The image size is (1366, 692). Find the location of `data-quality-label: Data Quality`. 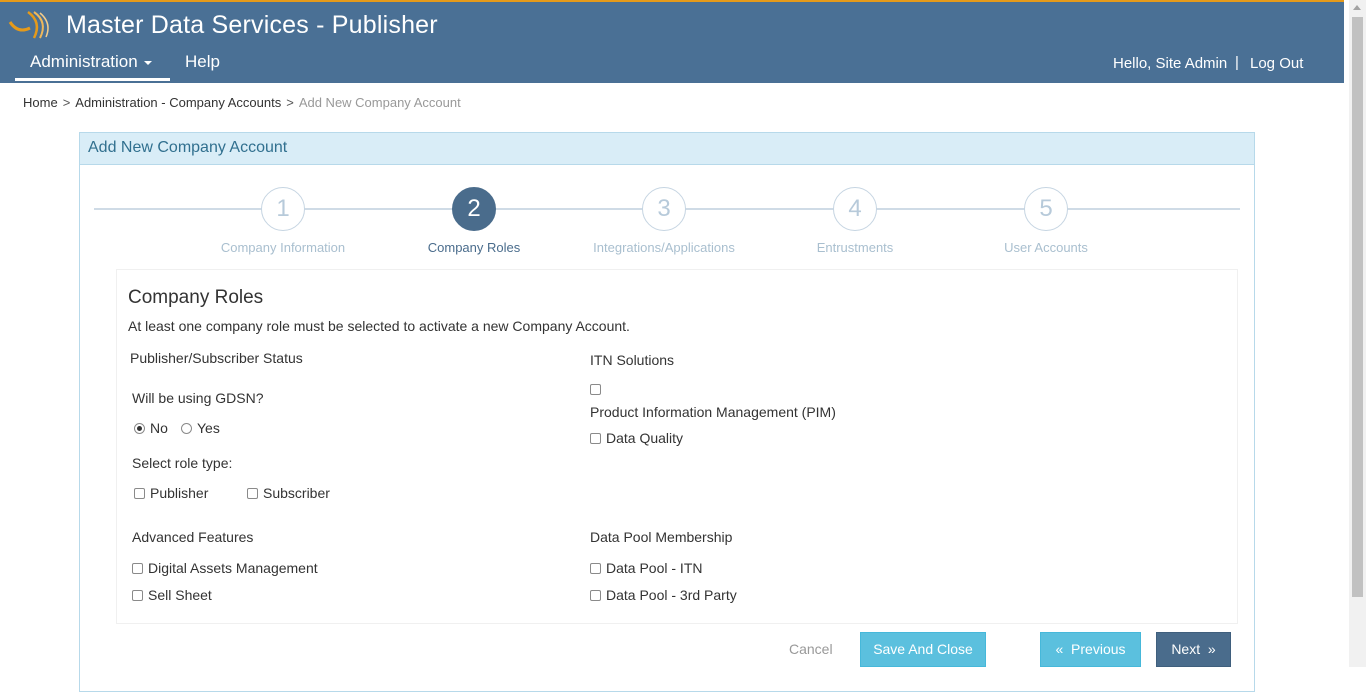

data-quality-label: Data Quality is located at coordinates (645, 438).